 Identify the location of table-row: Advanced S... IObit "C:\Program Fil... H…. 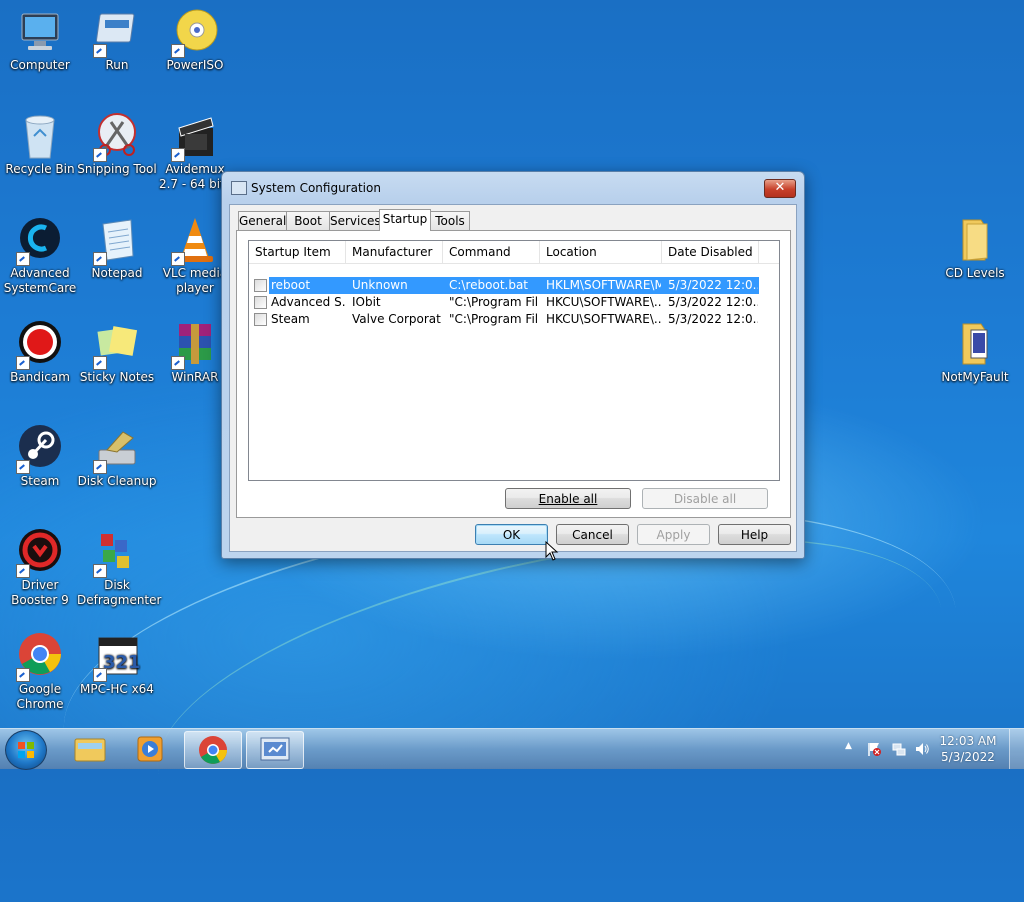
(504, 302).